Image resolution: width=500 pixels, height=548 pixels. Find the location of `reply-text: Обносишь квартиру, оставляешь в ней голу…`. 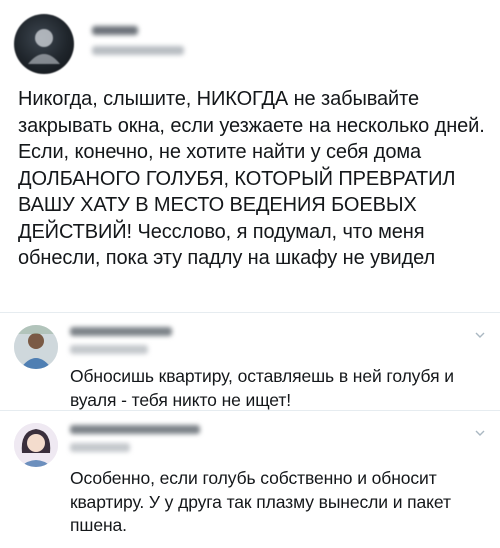

reply-text: Обносишь квартиру, оставляешь в ней голу… is located at coordinates (262, 388).